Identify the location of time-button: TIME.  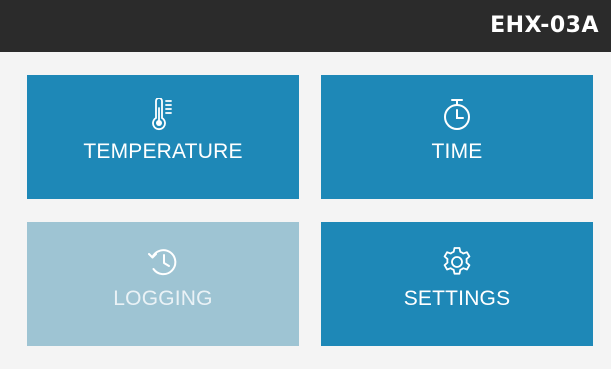
(457, 137).